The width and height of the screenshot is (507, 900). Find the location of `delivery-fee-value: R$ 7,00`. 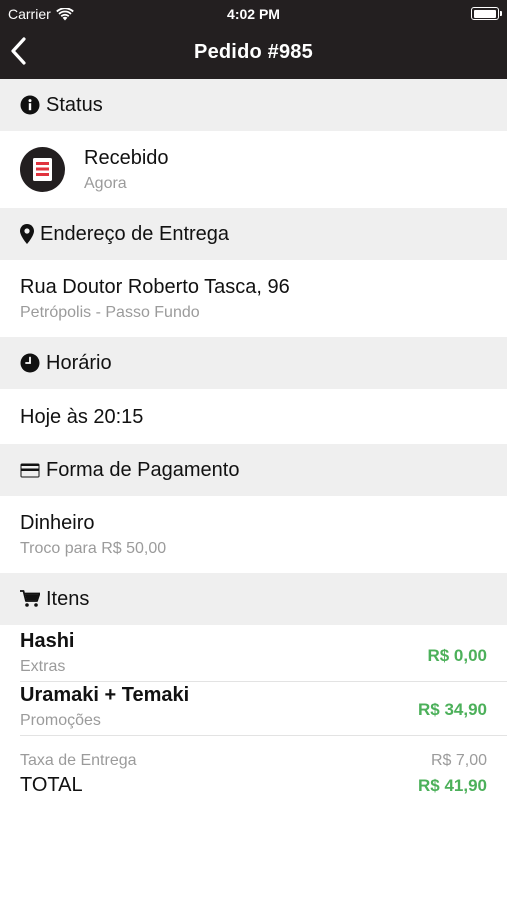

delivery-fee-value: R$ 7,00 is located at coordinates (458, 760).